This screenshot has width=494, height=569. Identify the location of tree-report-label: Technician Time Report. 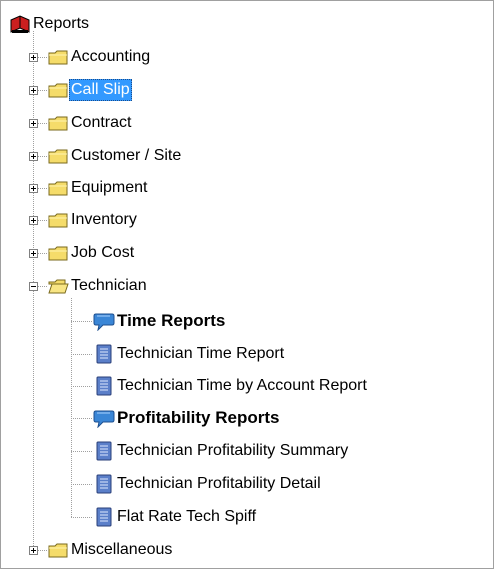
(201, 353).